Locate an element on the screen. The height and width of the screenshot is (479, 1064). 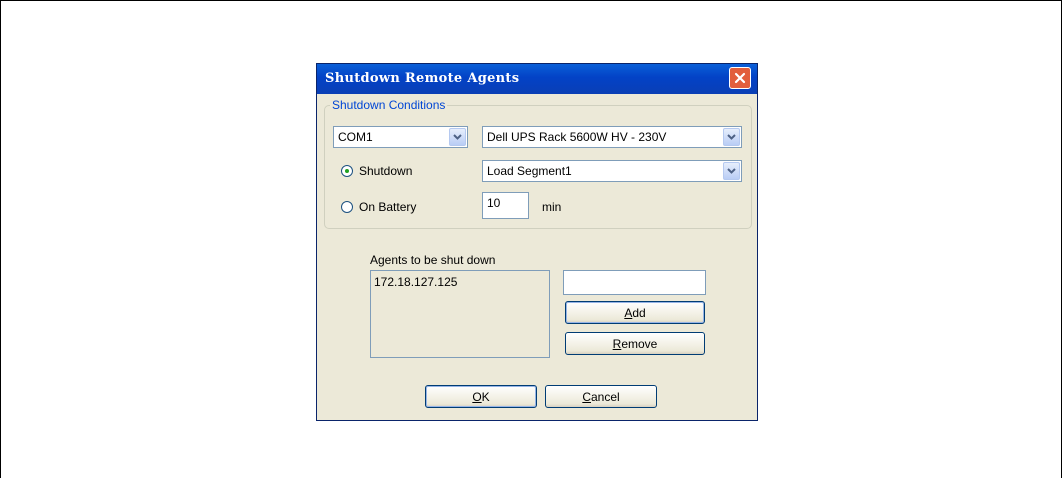
shutdown-radio-indicator is located at coordinates (347, 171).